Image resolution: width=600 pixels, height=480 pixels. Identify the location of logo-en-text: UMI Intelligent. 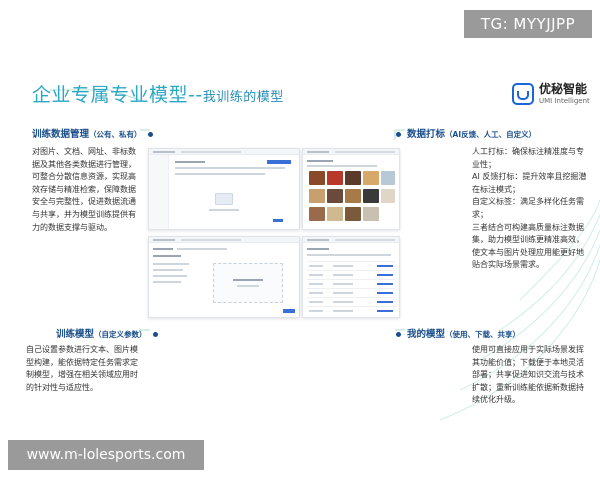
(564, 101).